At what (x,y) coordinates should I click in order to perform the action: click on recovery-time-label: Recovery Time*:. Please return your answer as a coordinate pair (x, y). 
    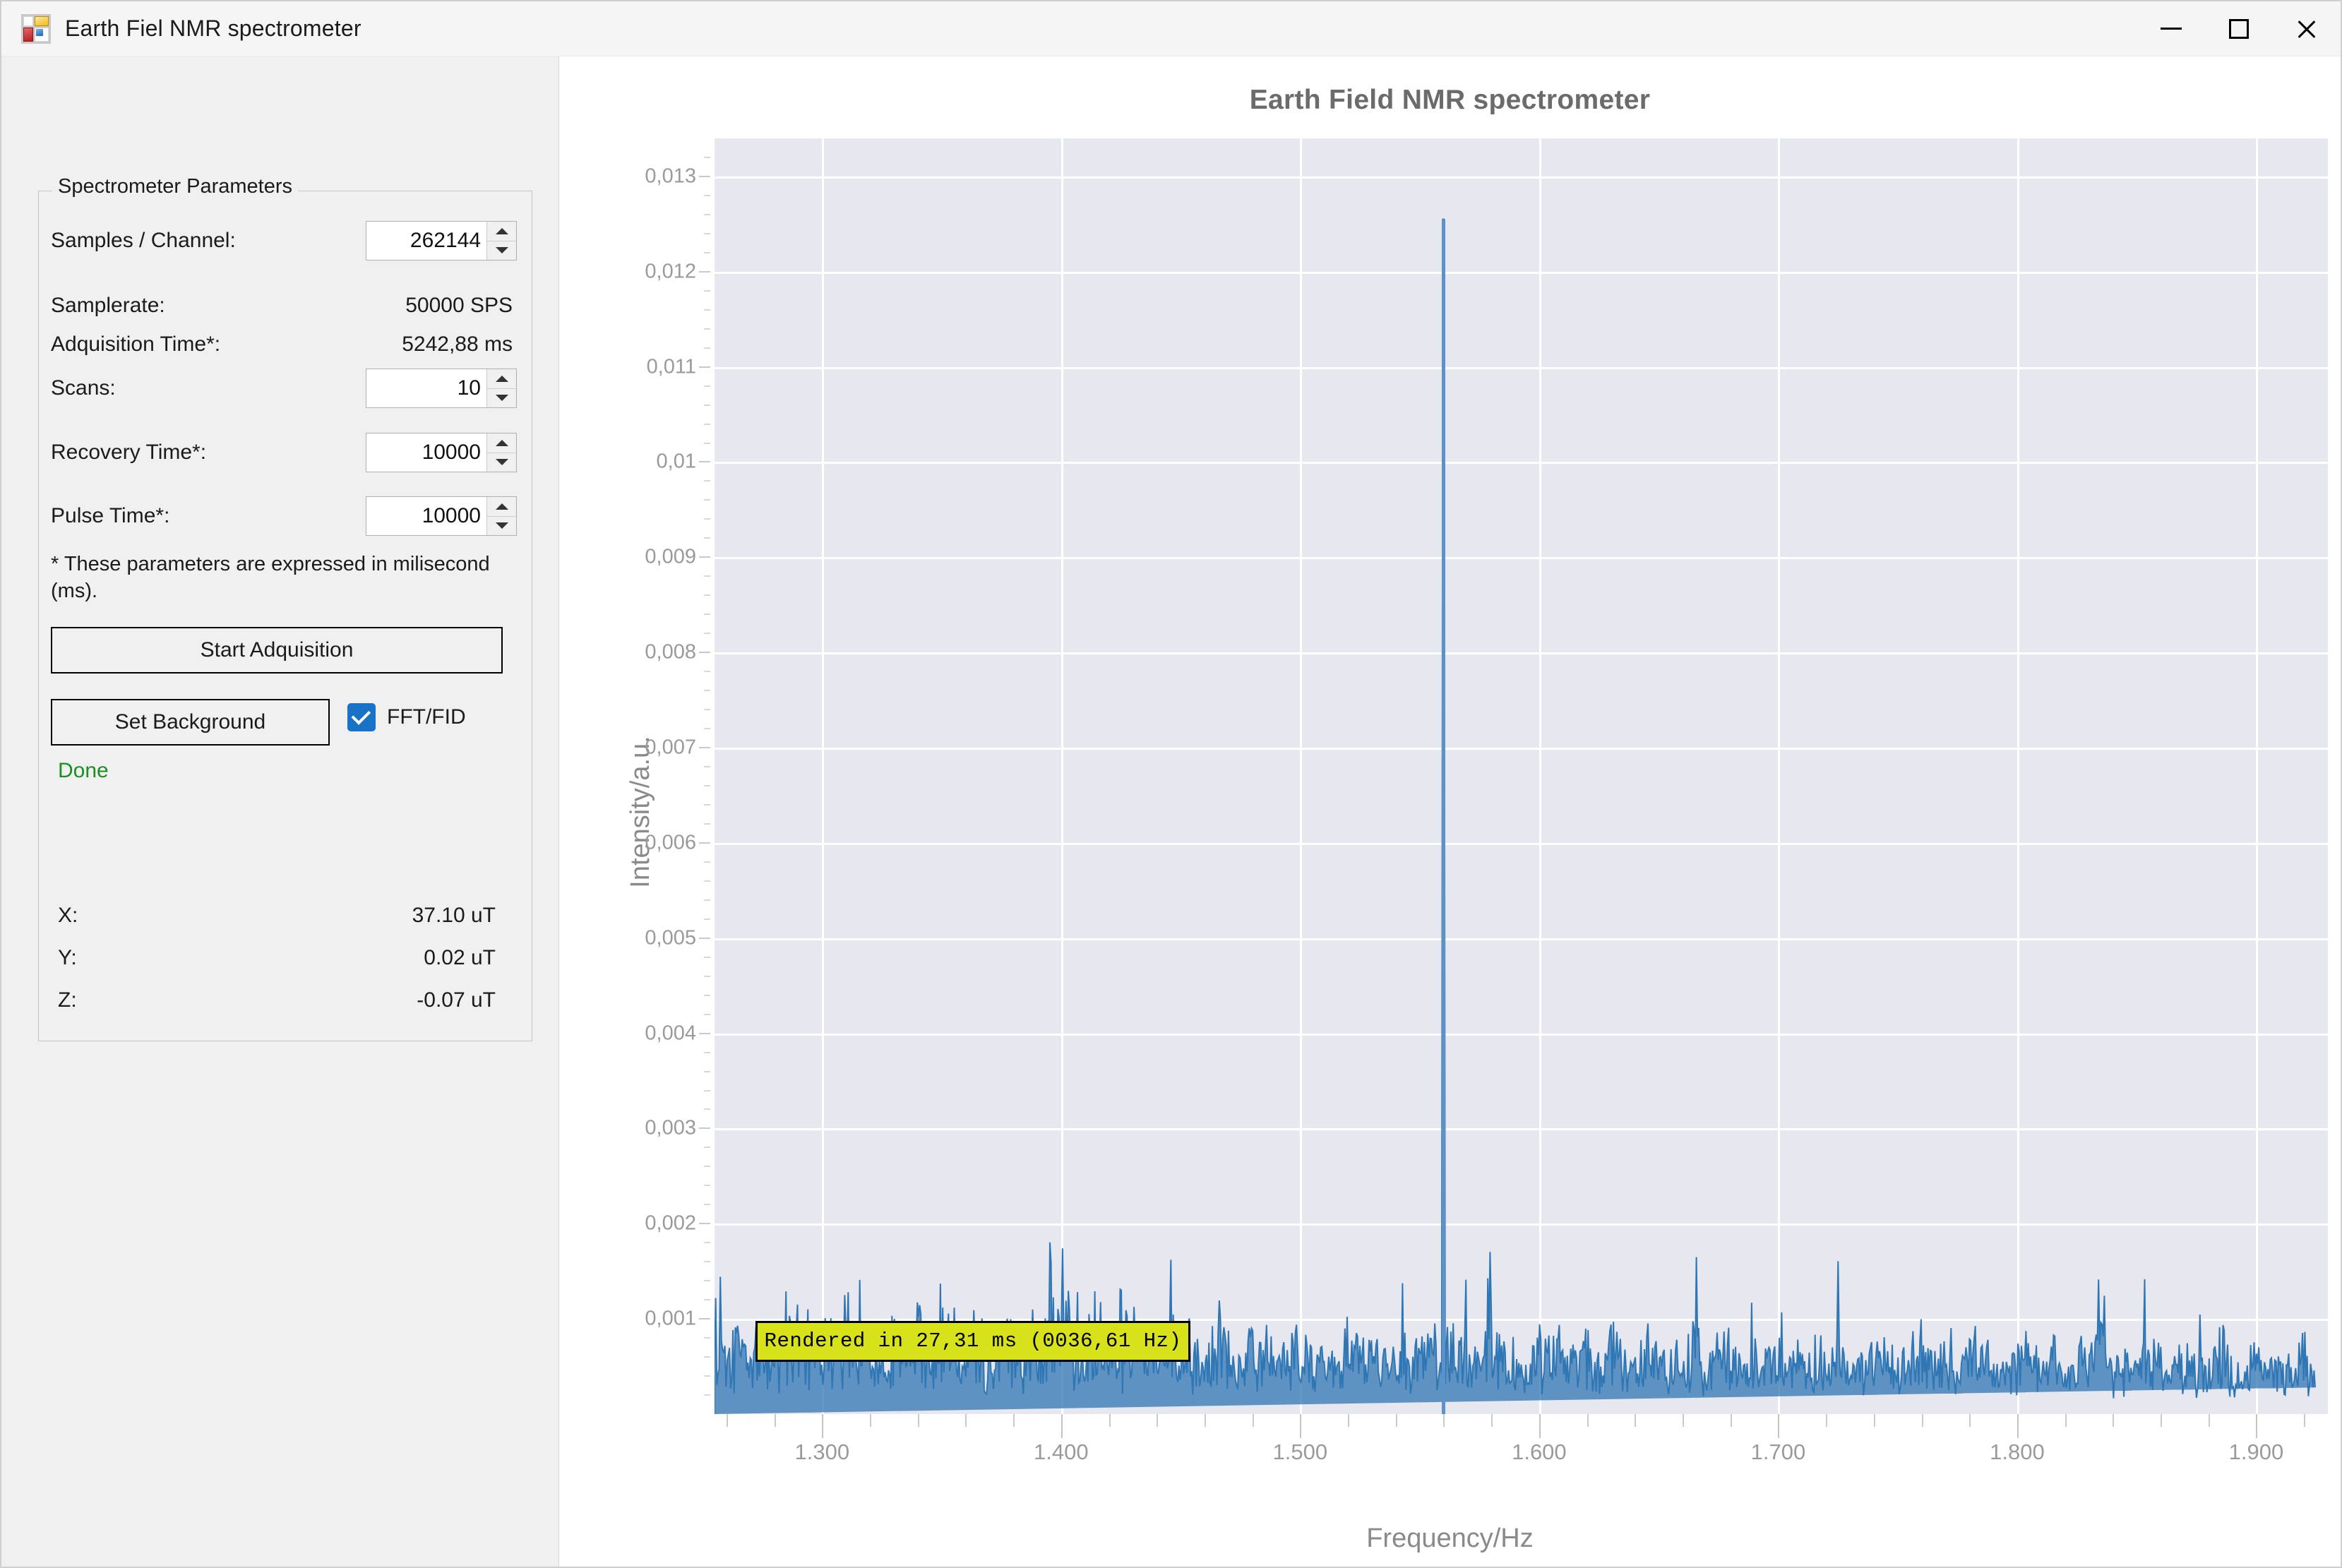
    Looking at the image, I should click on (129, 452).